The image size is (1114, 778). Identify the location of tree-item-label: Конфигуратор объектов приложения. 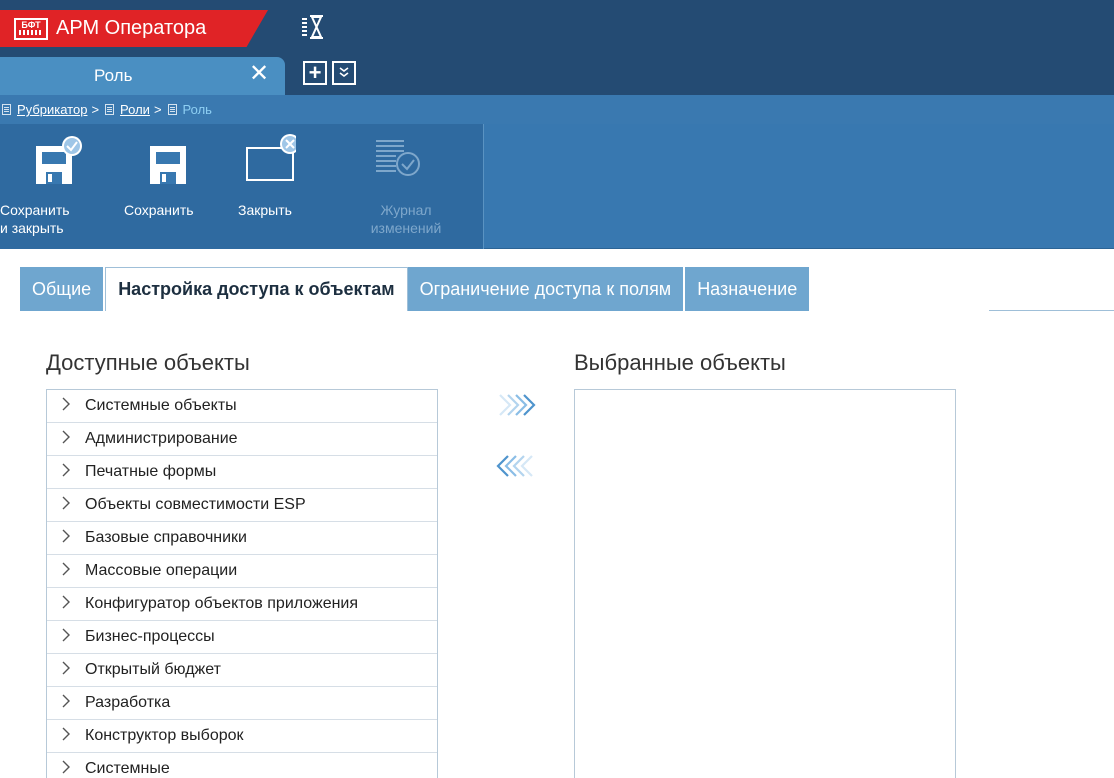
(222, 603).